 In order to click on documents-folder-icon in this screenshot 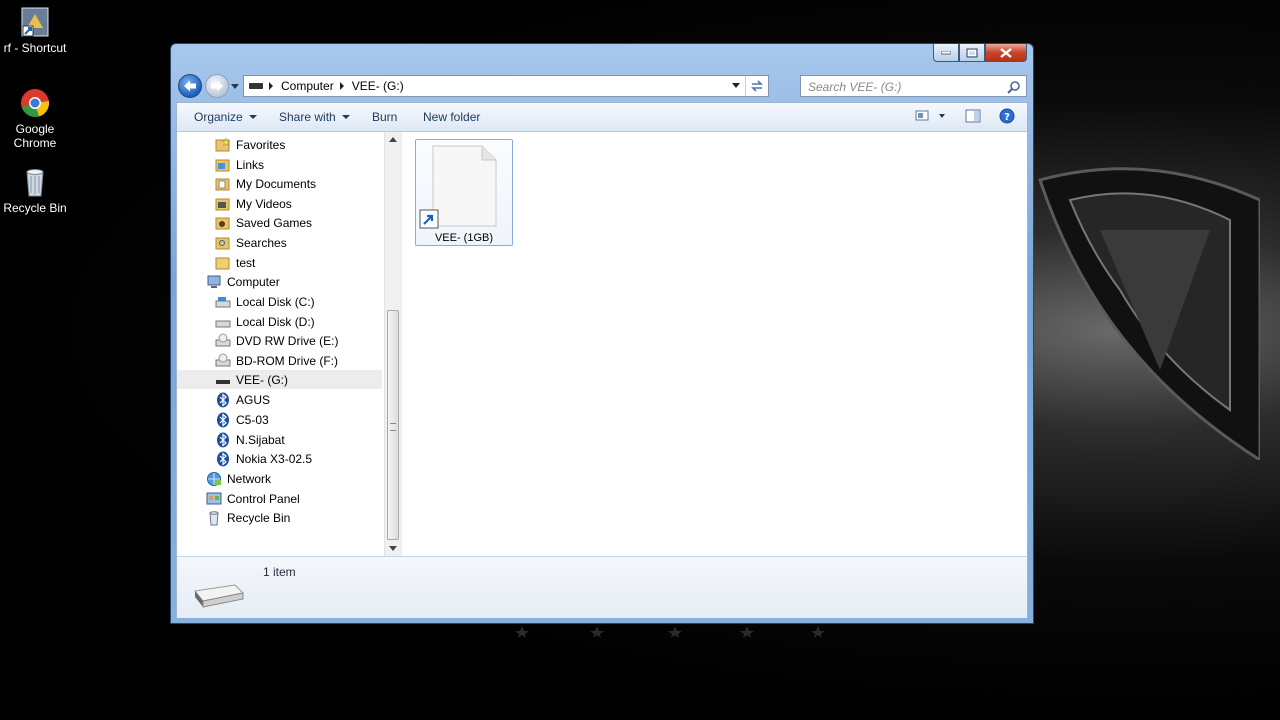, I will do `click(223, 184)`.